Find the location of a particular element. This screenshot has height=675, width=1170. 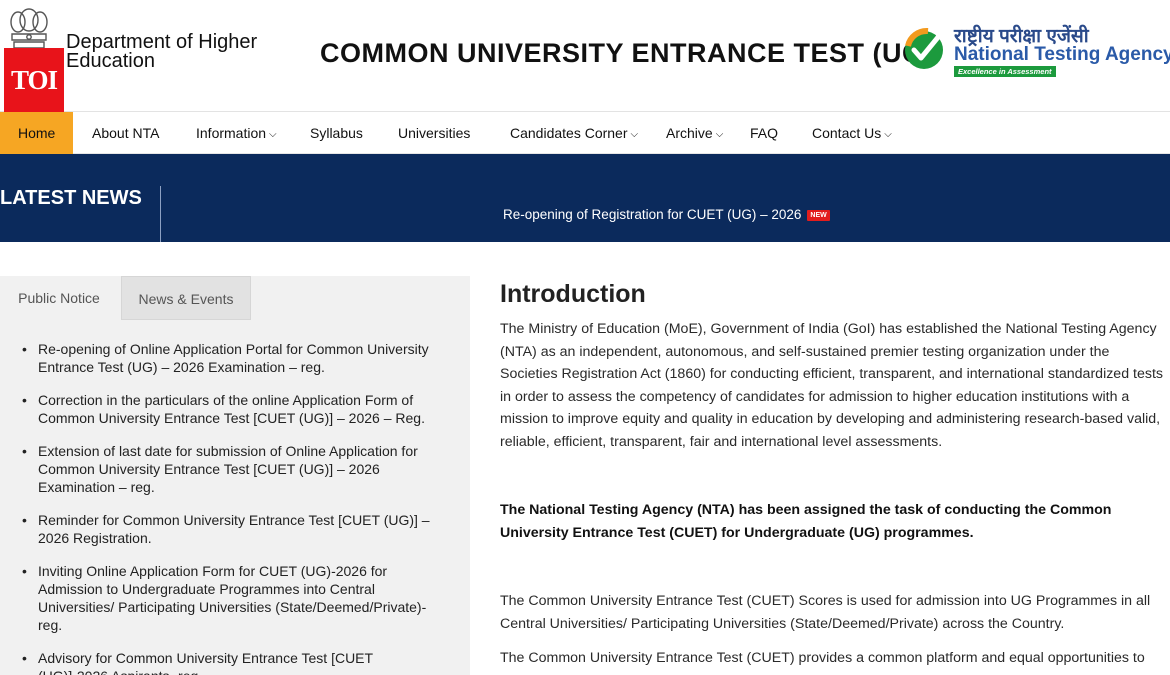

new-badge: NEW is located at coordinates (818, 215).